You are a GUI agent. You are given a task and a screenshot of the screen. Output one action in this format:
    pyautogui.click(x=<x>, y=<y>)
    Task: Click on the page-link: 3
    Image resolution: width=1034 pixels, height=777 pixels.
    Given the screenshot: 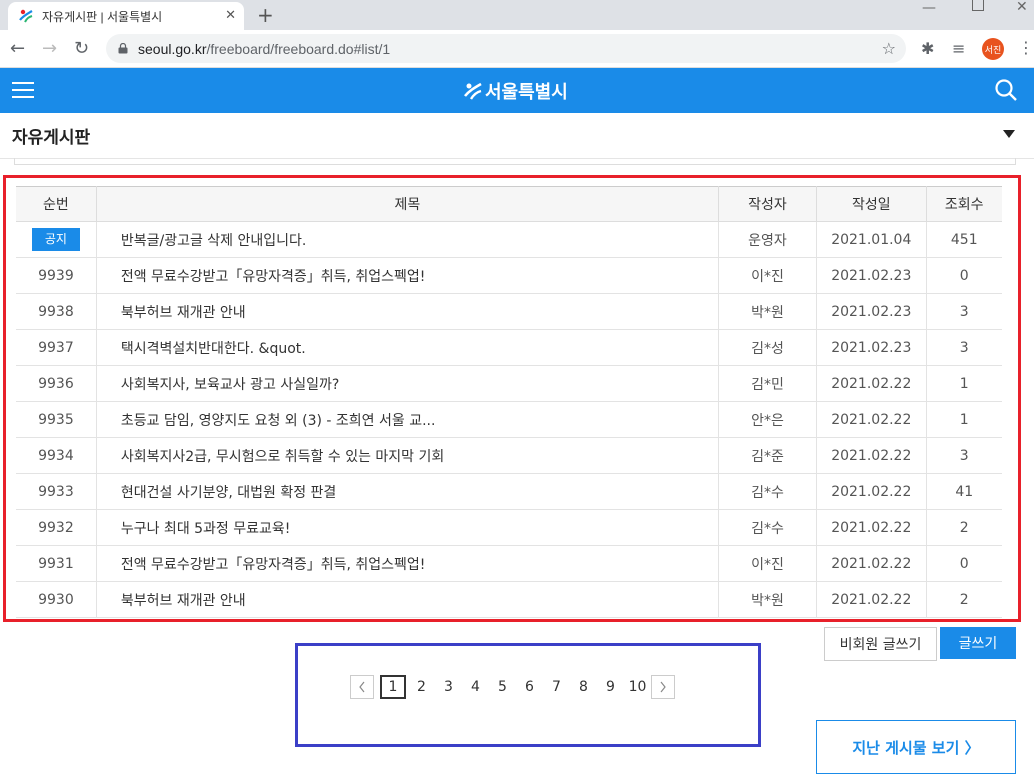 What is the action you would take?
    pyautogui.click(x=448, y=687)
    